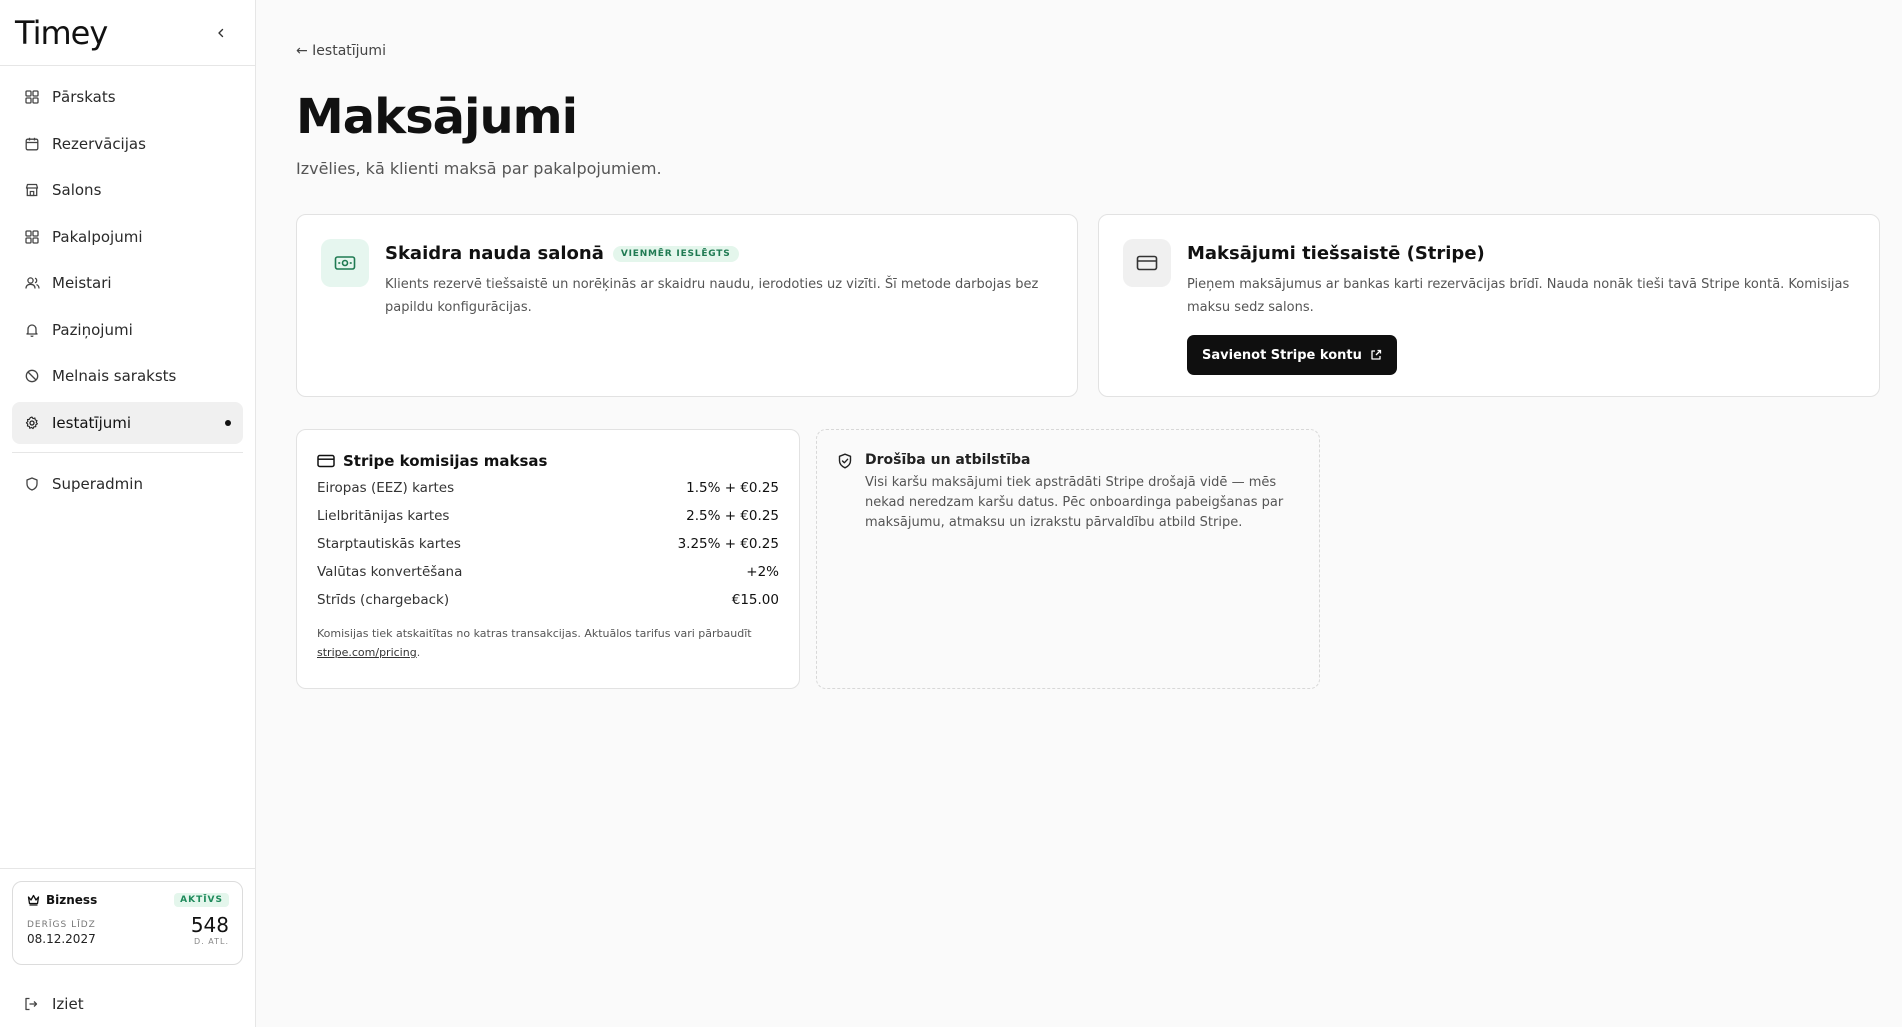 The image size is (1902, 1027). I want to click on chevron-left-icon, so click(221, 32).